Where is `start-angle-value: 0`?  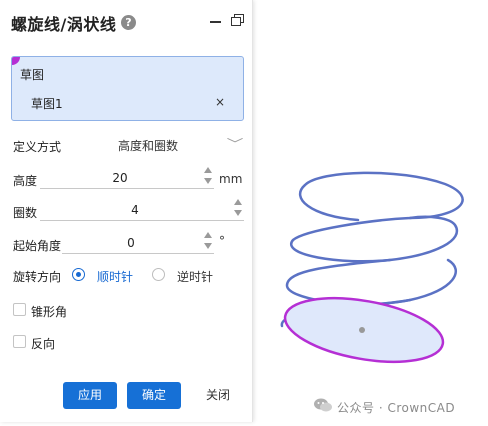 start-angle-value: 0 is located at coordinates (131, 243).